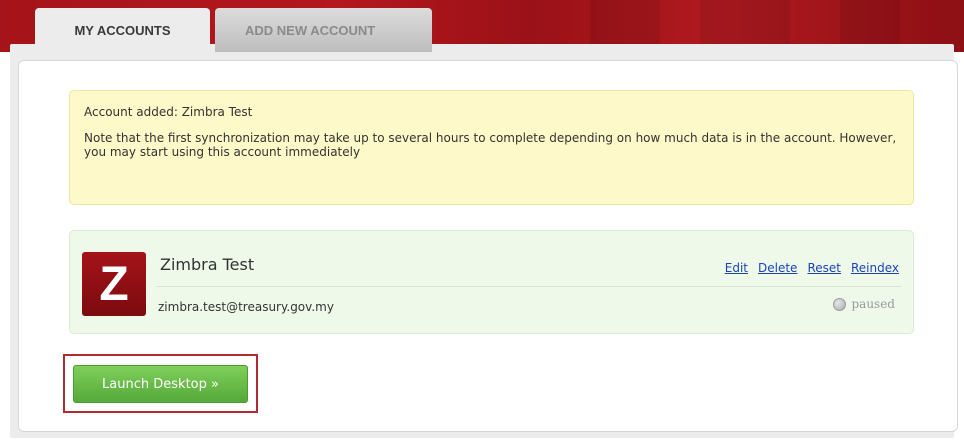 This screenshot has width=964, height=442. Describe the element at coordinates (207, 264) in the screenshot. I see `account-name: Zimbra Test` at that location.